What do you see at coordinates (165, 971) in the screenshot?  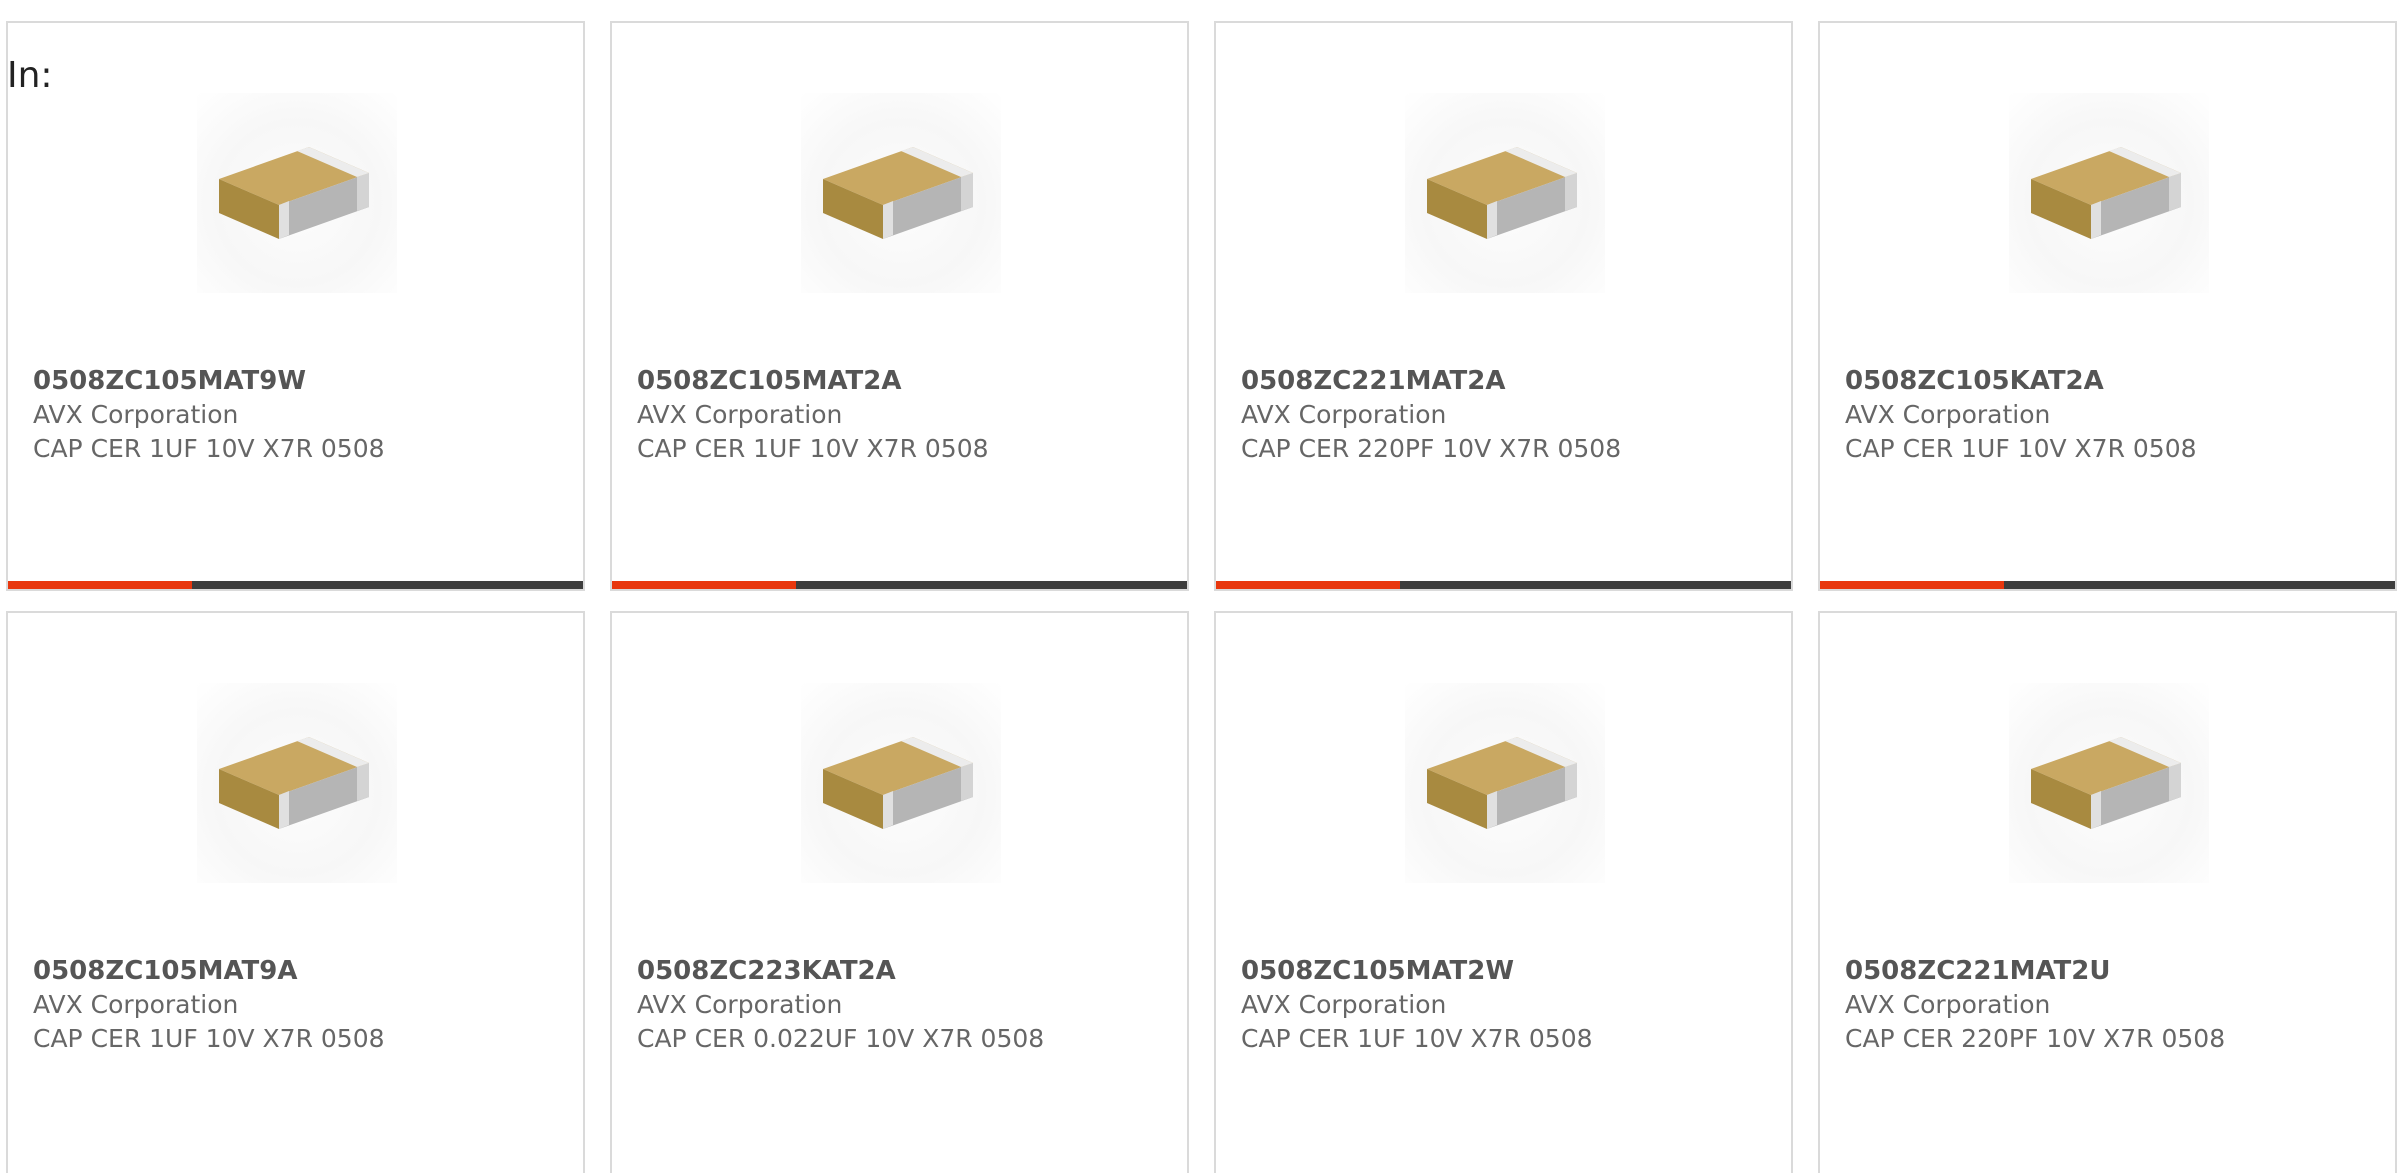 I see `part-number-link: 0508ZC105MAT9A` at bounding box center [165, 971].